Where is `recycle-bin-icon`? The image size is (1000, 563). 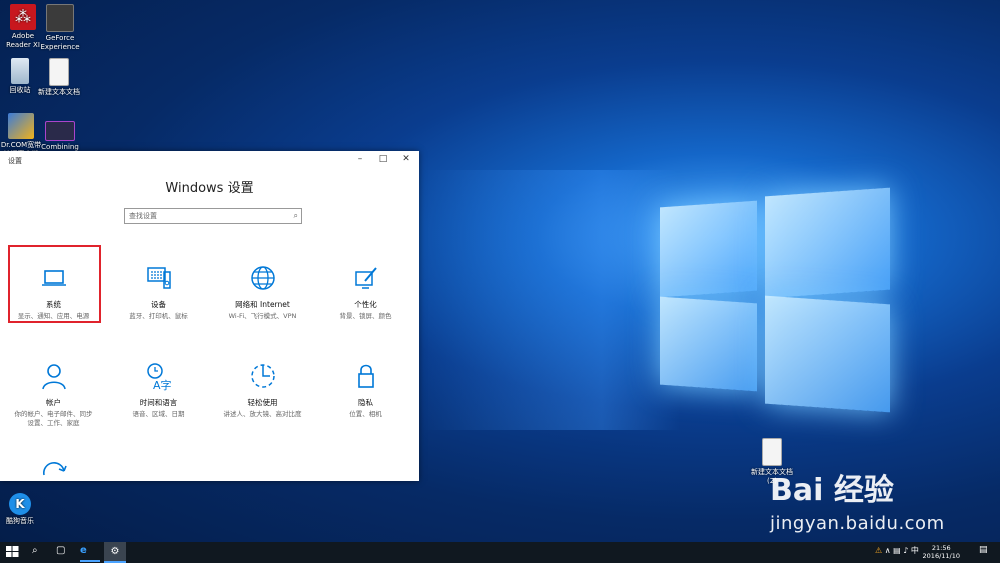 recycle-bin-icon is located at coordinates (20, 71).